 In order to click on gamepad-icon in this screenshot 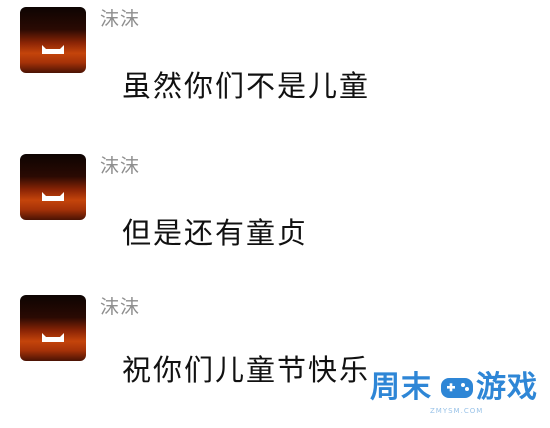, I will do `click(457, 388)`.